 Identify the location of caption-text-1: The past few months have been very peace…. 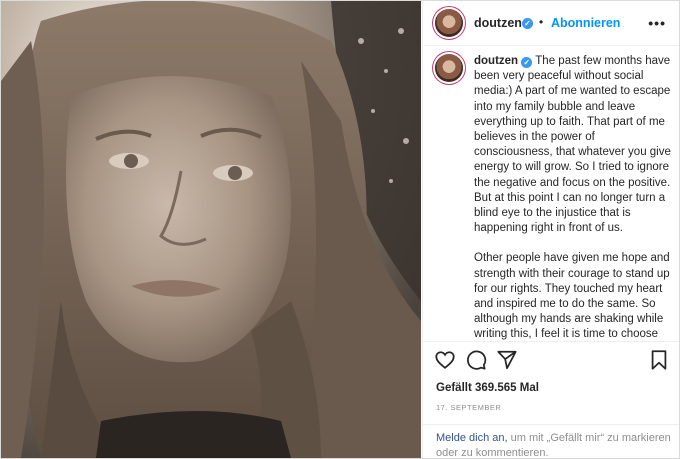
(572, 145).